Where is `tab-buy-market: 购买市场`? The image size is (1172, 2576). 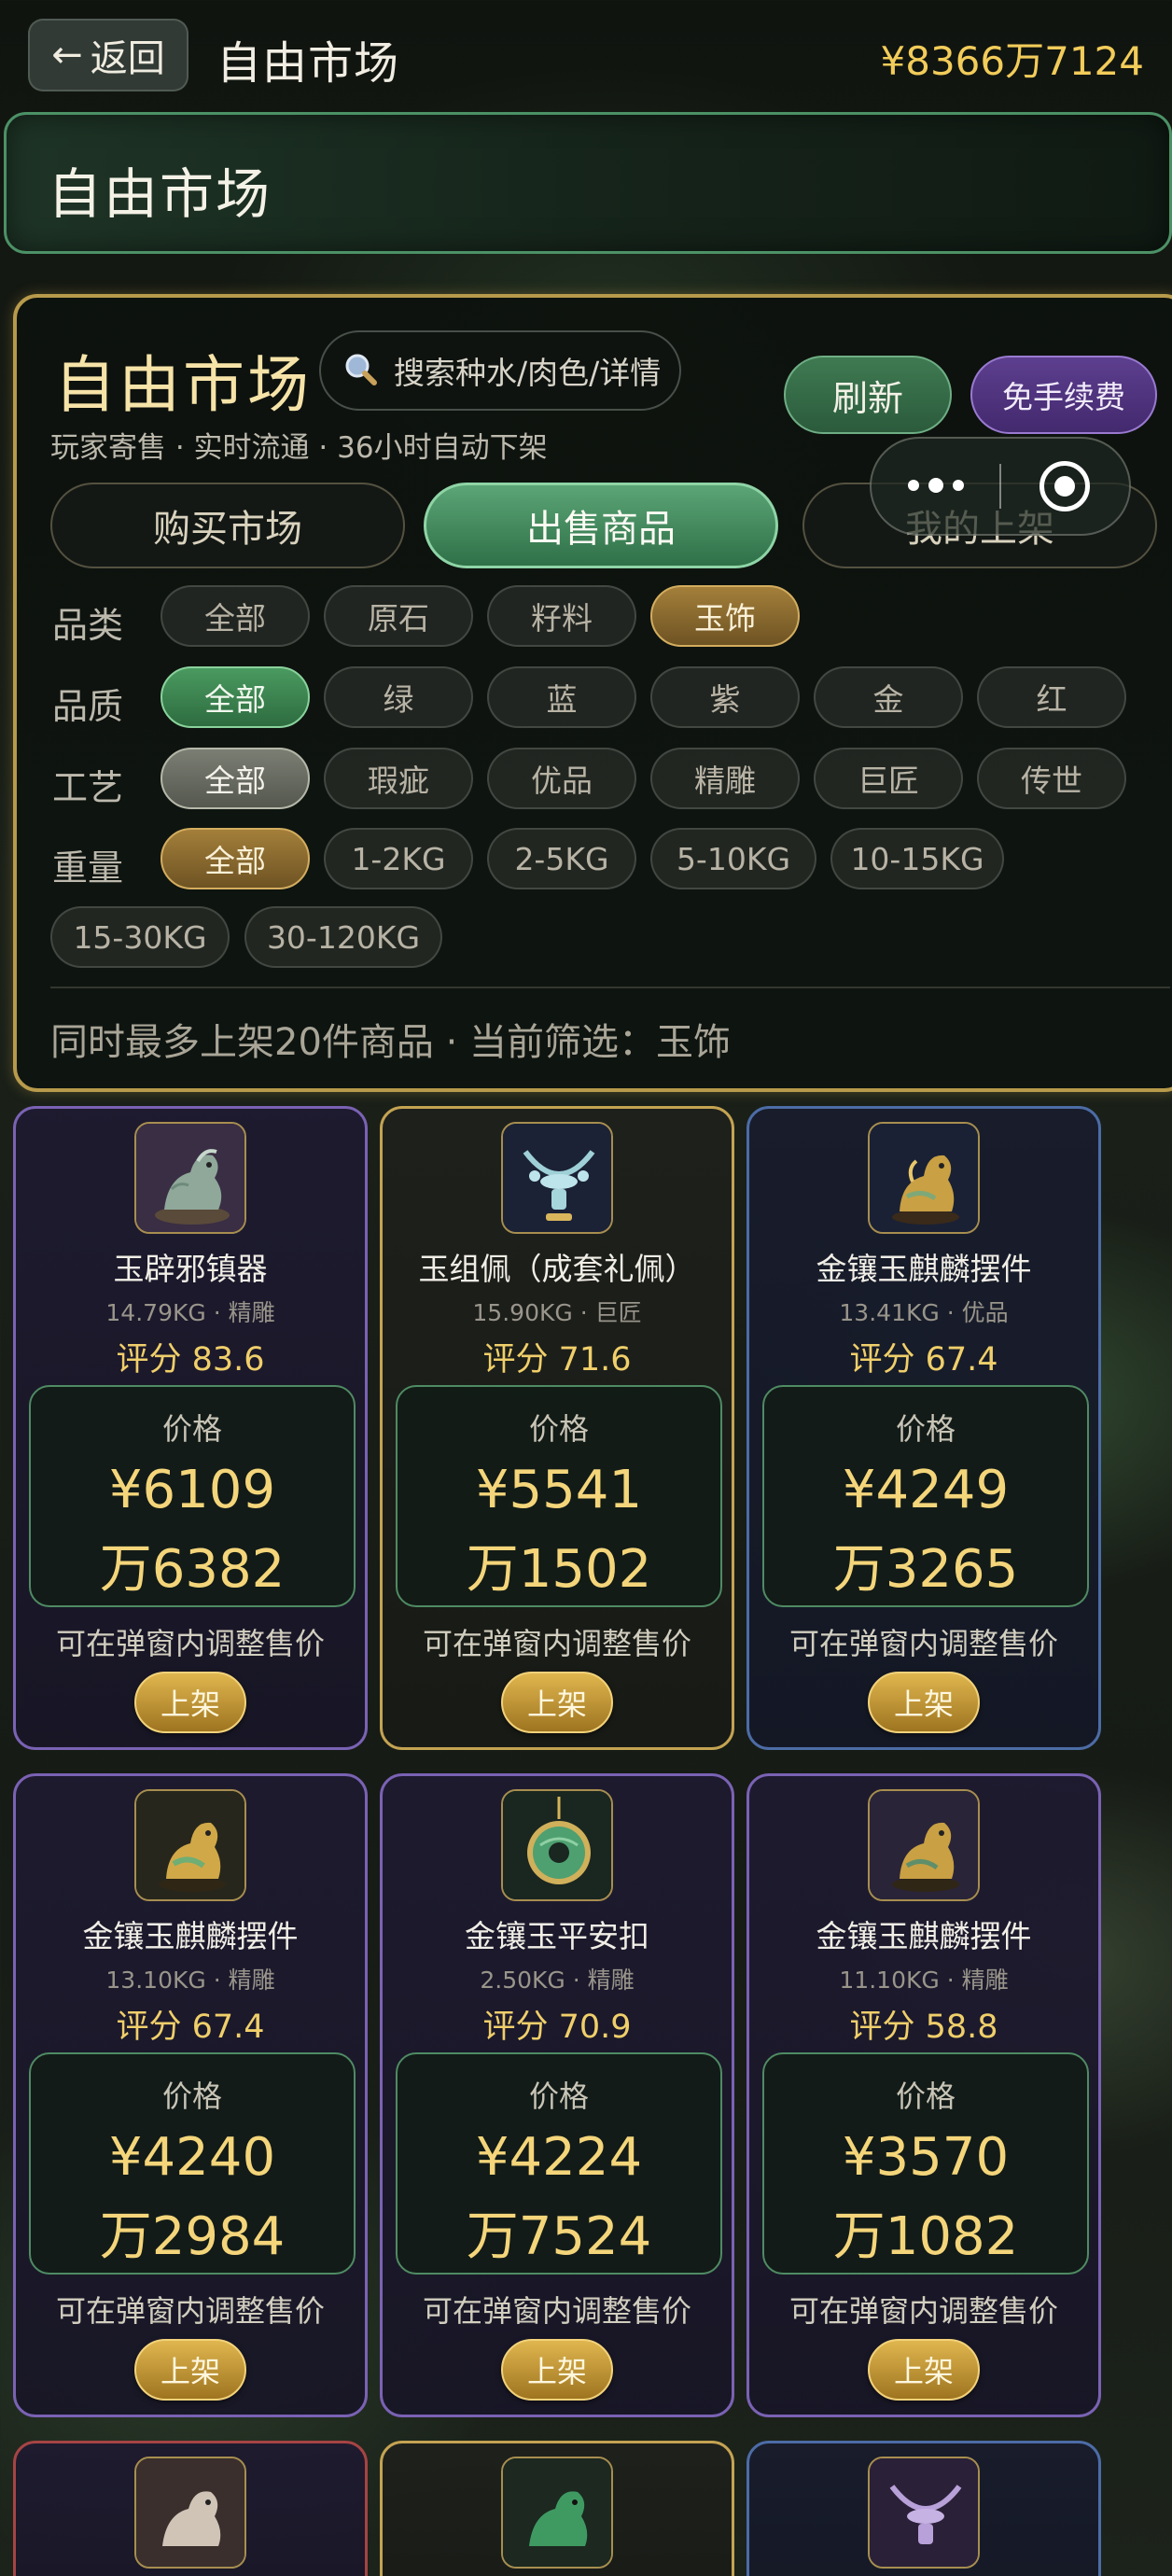 tab-buy-market: 购买市场 is located at coordinates (227, 525).